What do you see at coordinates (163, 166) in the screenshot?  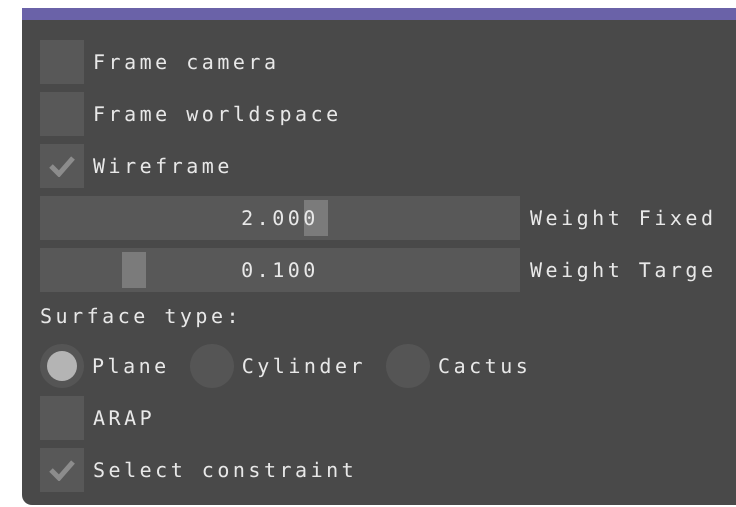 I see `checkbox-label: Wireframe` at bounding box center [163, 166].